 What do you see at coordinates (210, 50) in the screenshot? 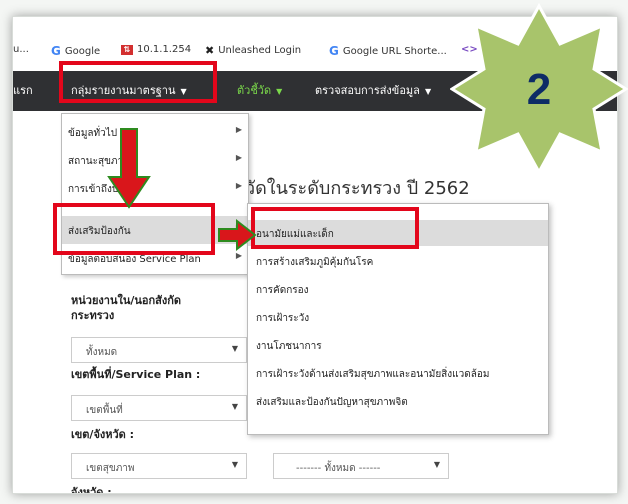
I see `unleashed-icon: ✖` at bounding box center [210, 50].